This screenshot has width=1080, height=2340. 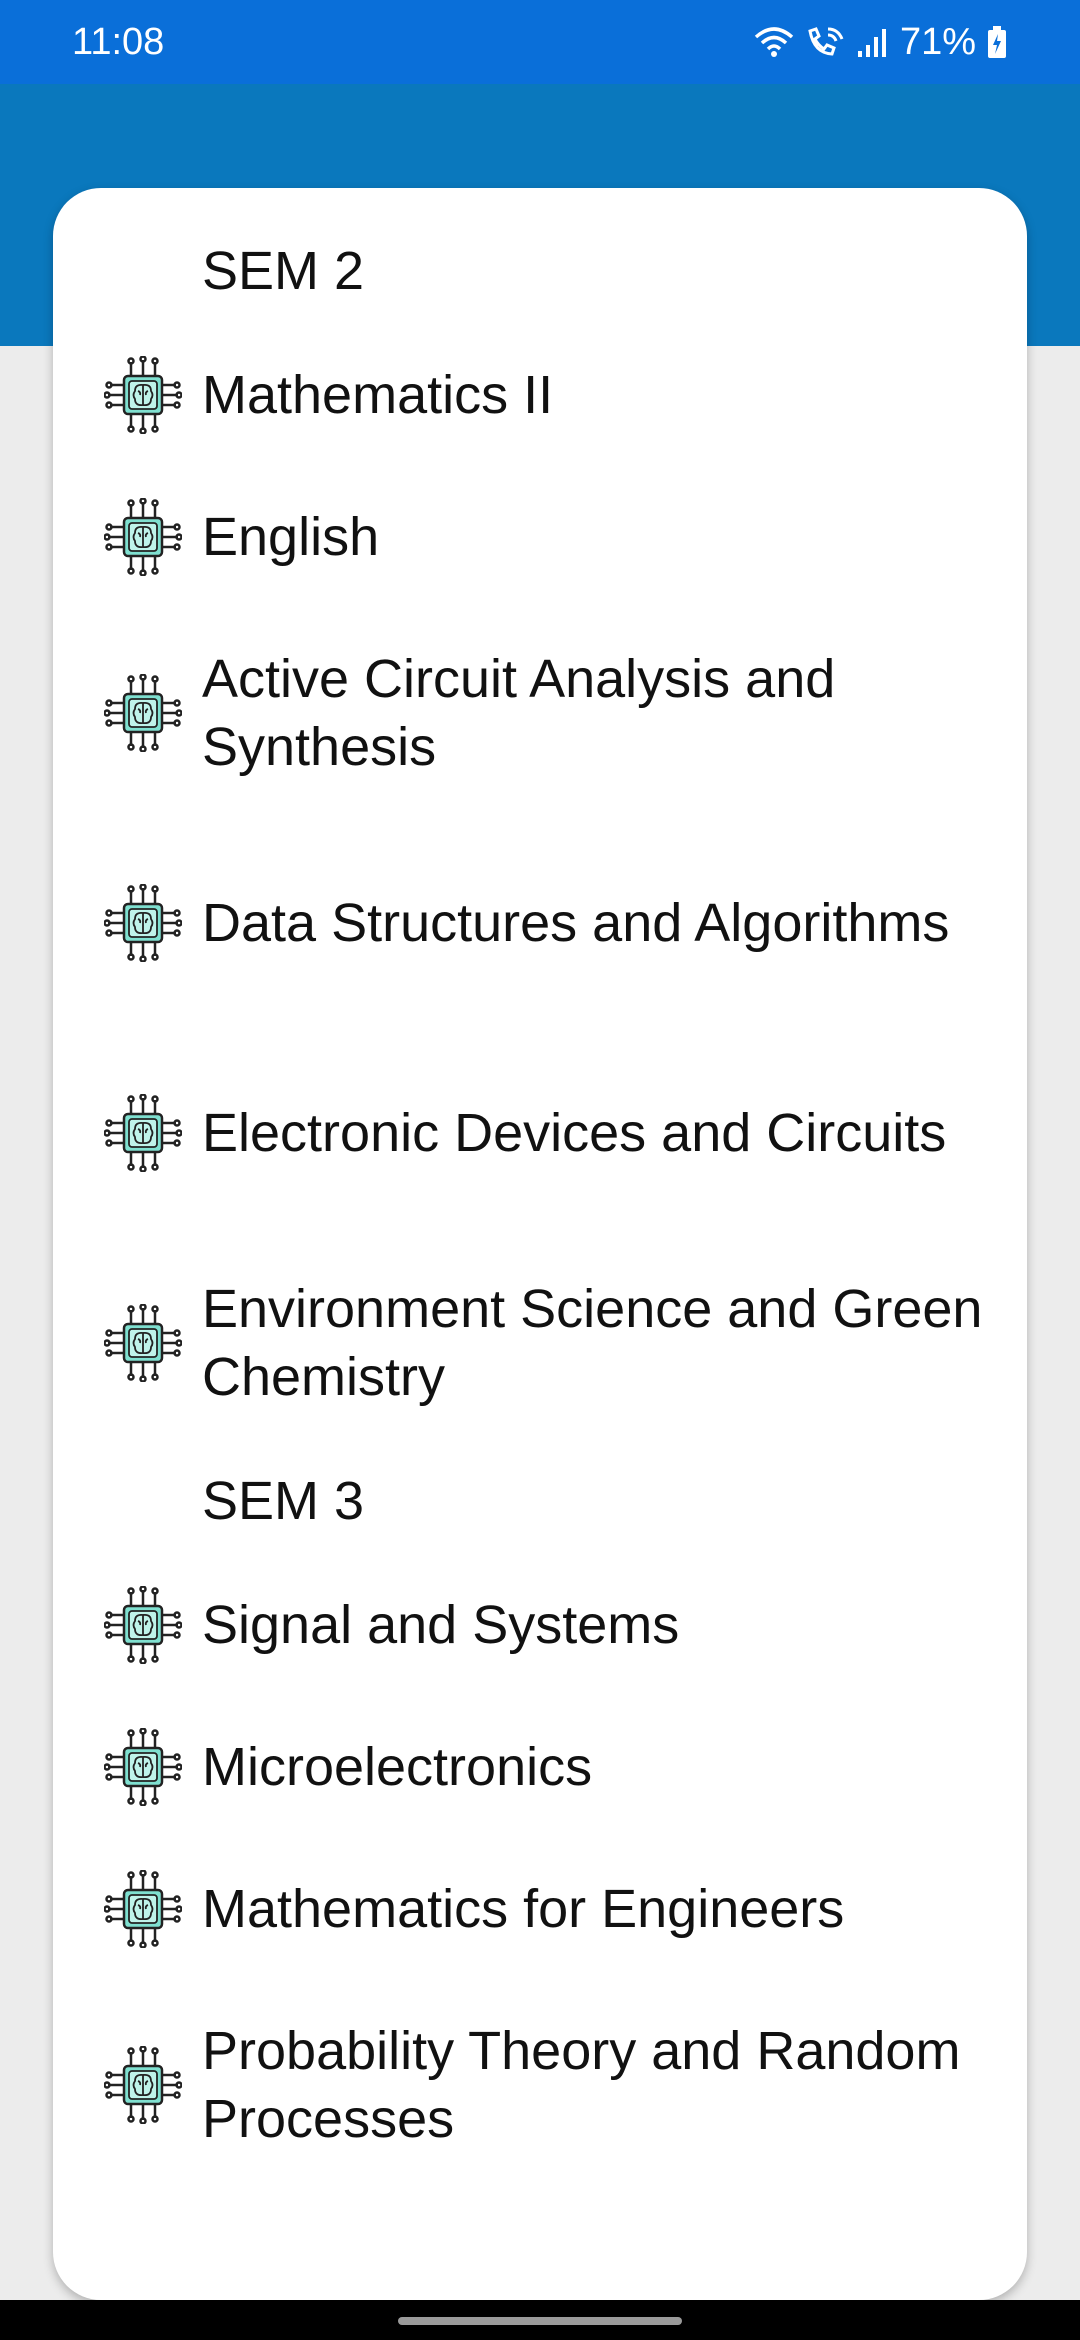 I want to click on signal-icon, so click(x=873, y=42).